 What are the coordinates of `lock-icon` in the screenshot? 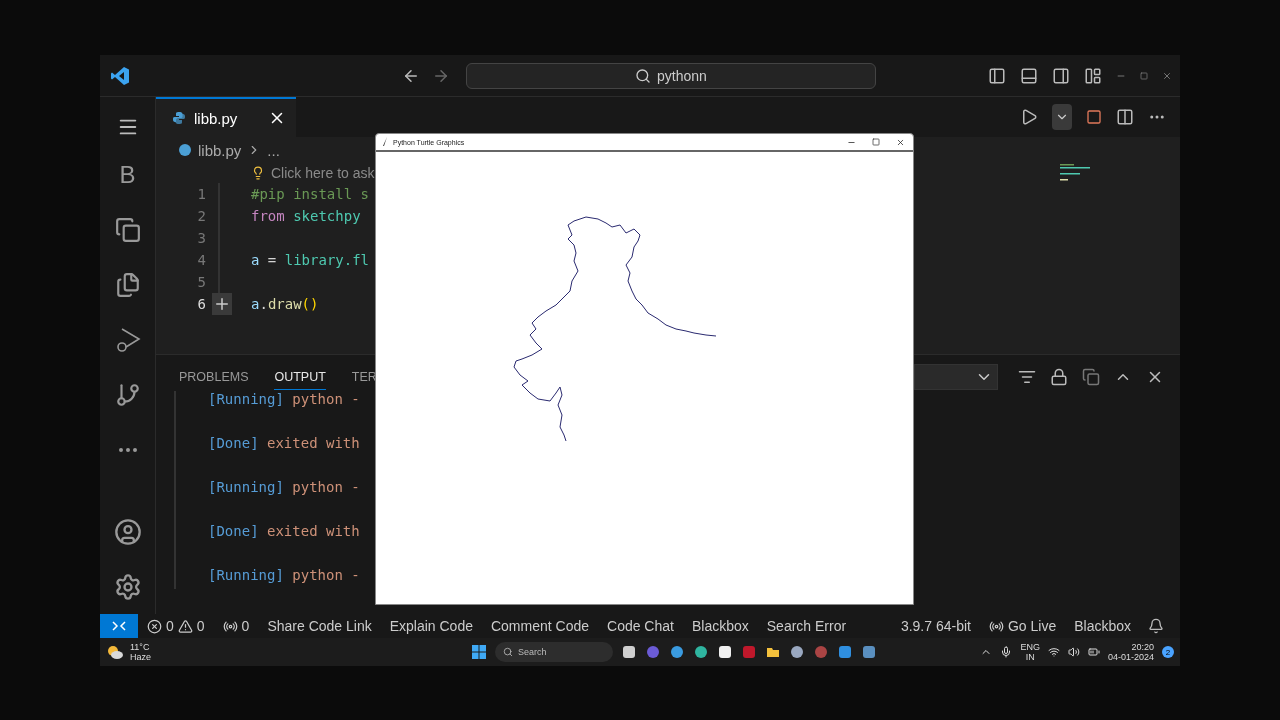 It's located at (1059, 377).